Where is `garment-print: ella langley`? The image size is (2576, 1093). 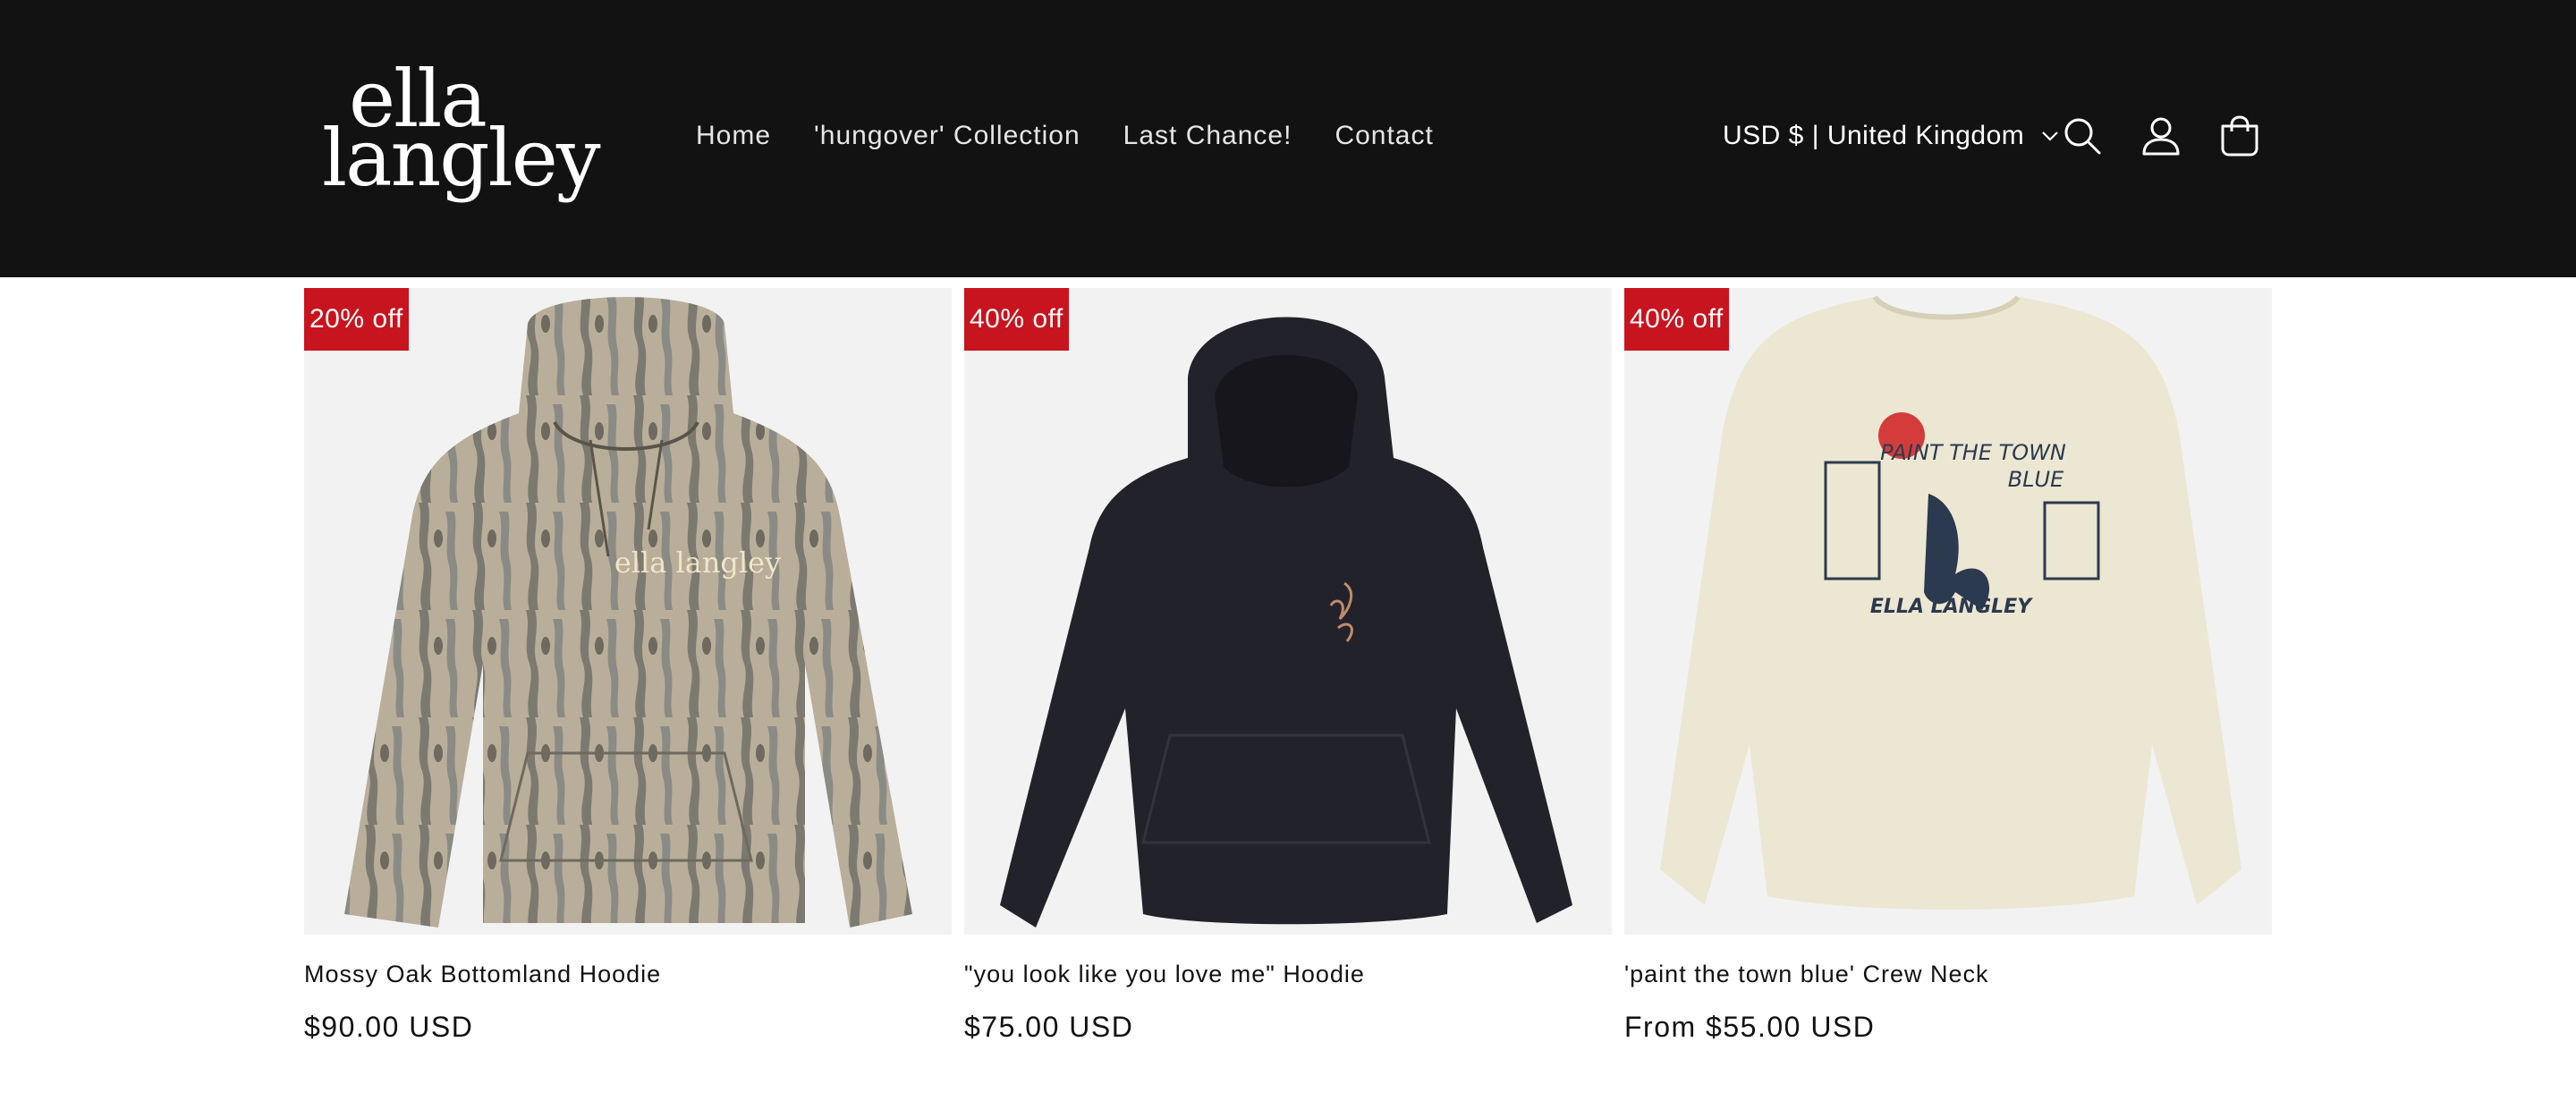
garment-print: ella langley is located at coordinates (697, 563).